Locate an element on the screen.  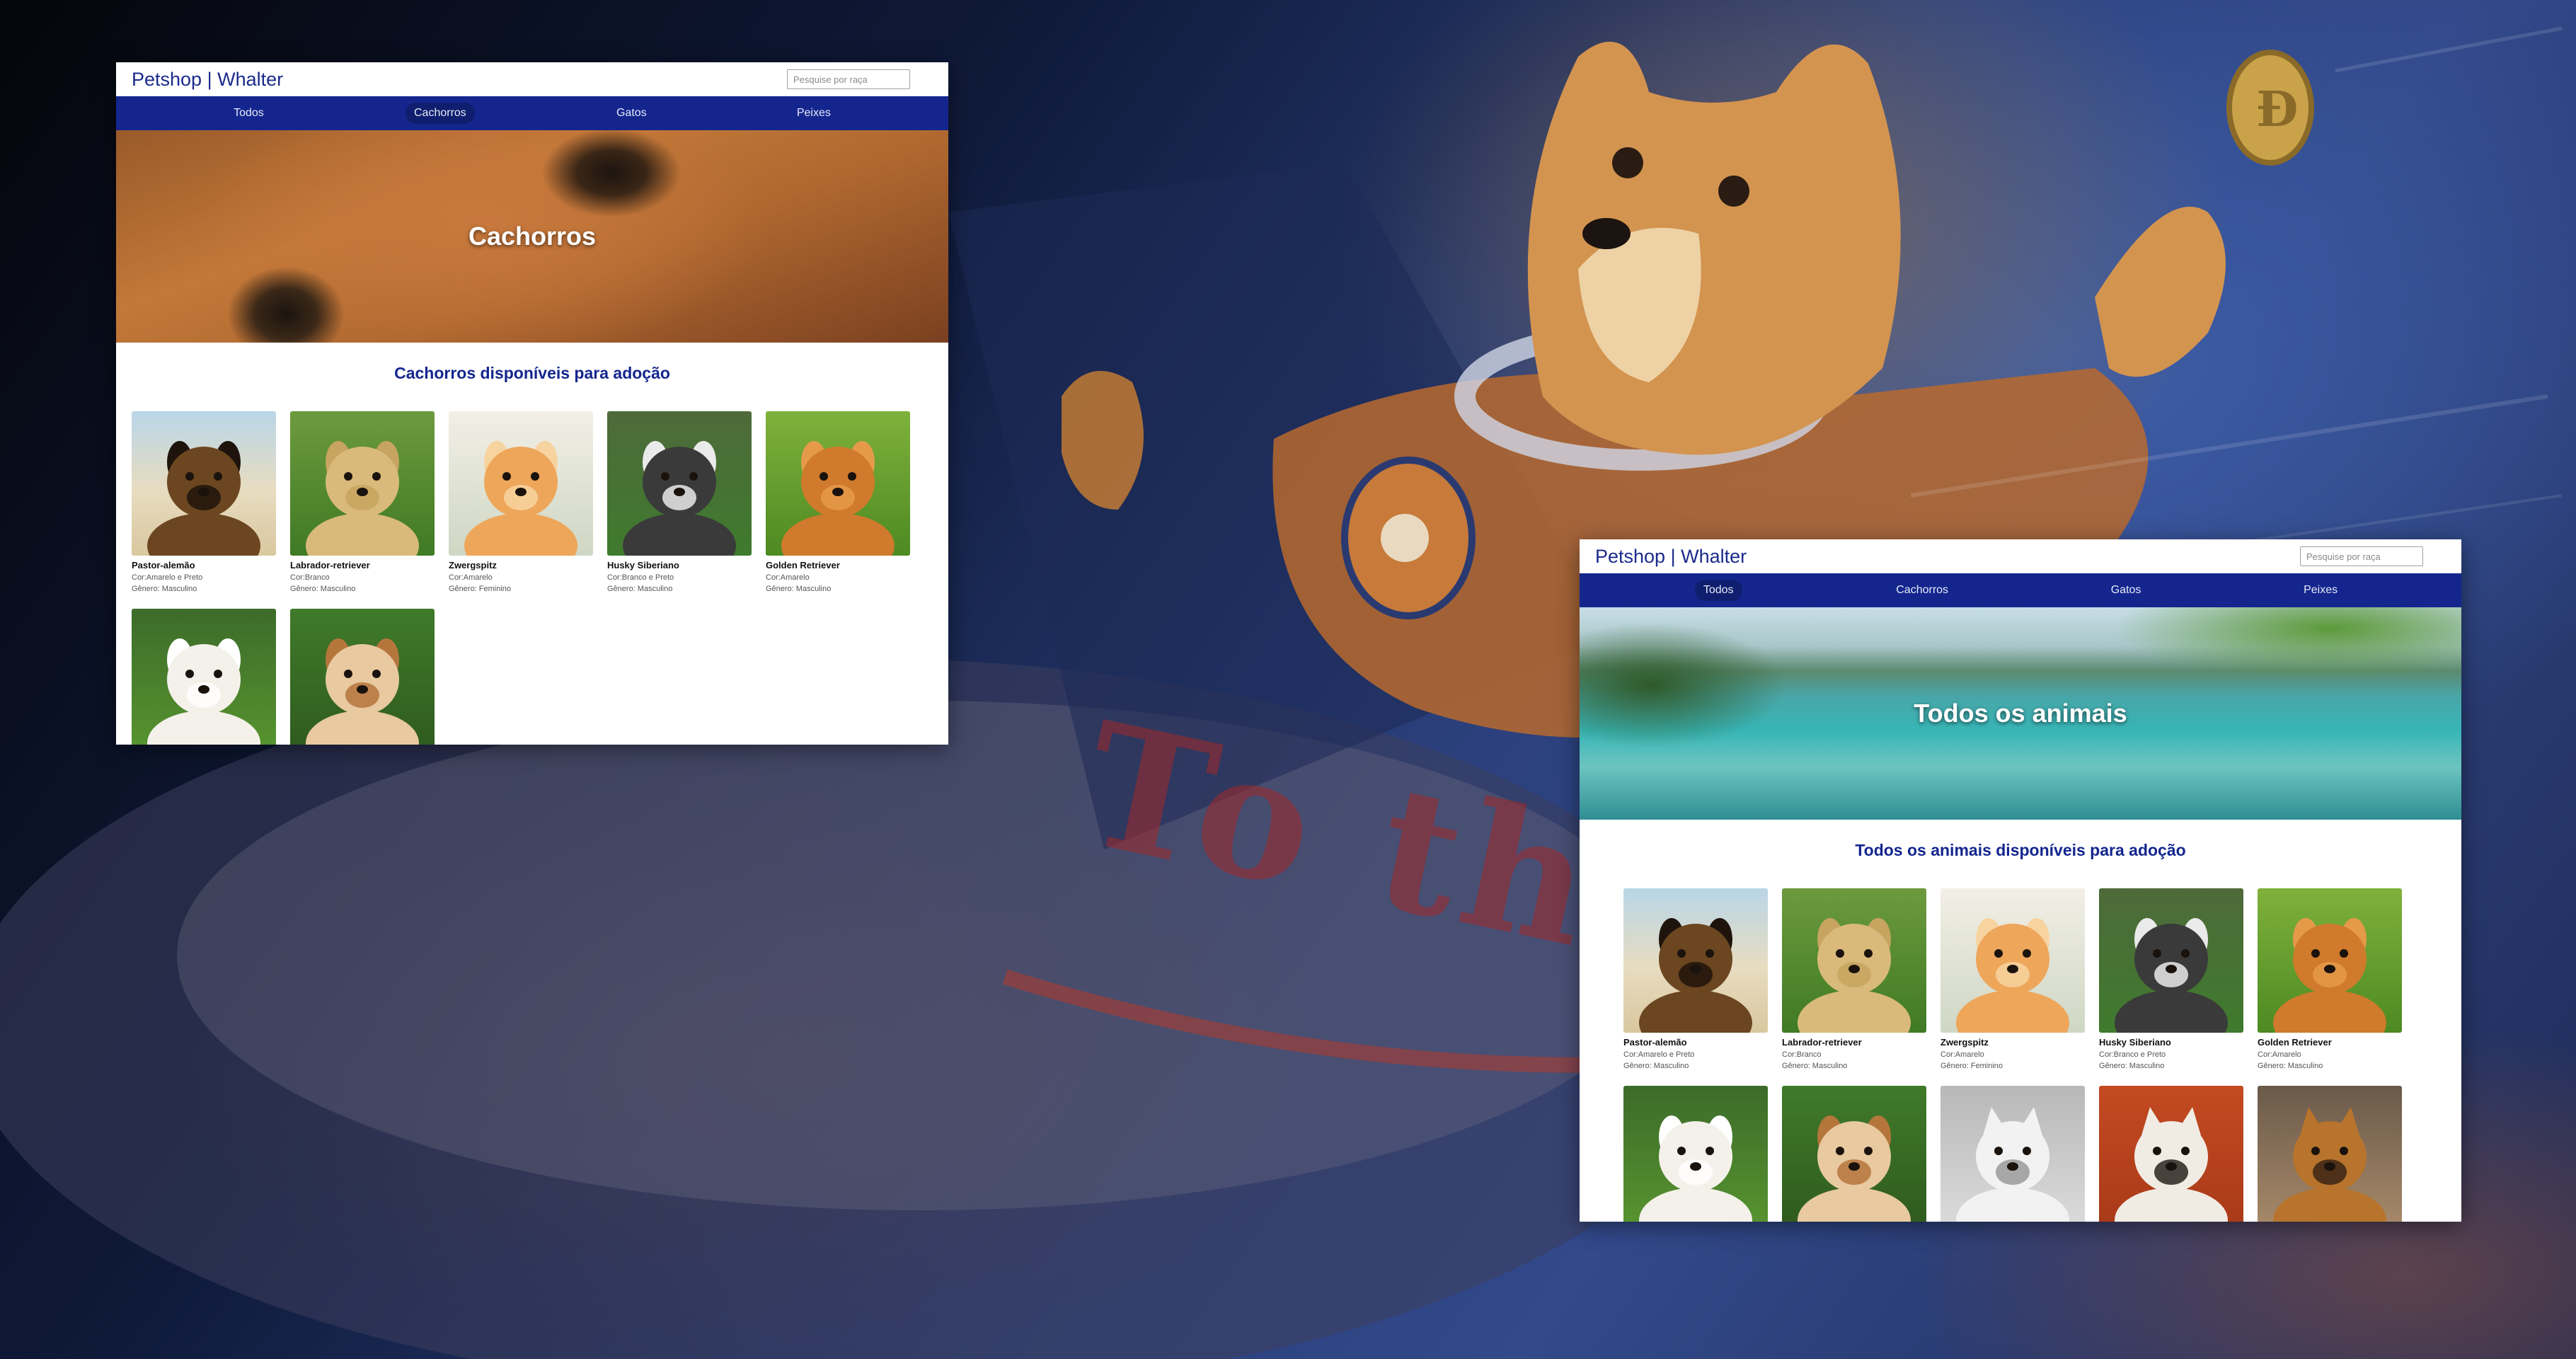
hero-banner: Cachorros is located at coordinates (532, 236).